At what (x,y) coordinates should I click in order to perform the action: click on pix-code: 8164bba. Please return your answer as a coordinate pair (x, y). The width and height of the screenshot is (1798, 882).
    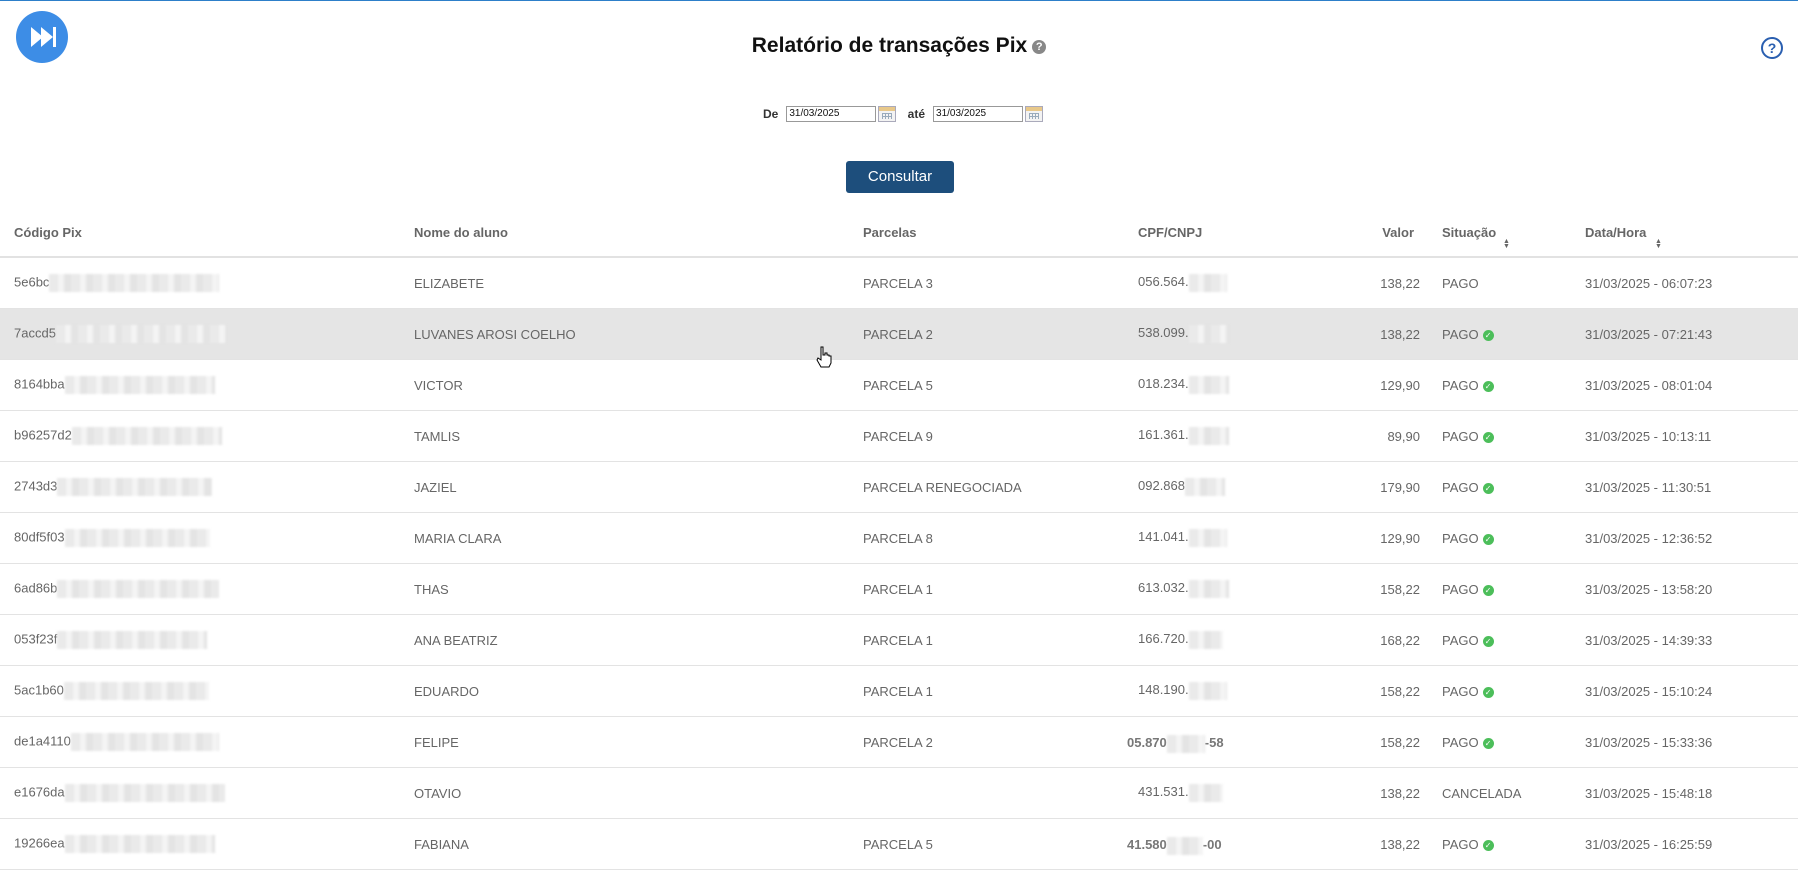
    Looking at the image, I should click on (39, 384).